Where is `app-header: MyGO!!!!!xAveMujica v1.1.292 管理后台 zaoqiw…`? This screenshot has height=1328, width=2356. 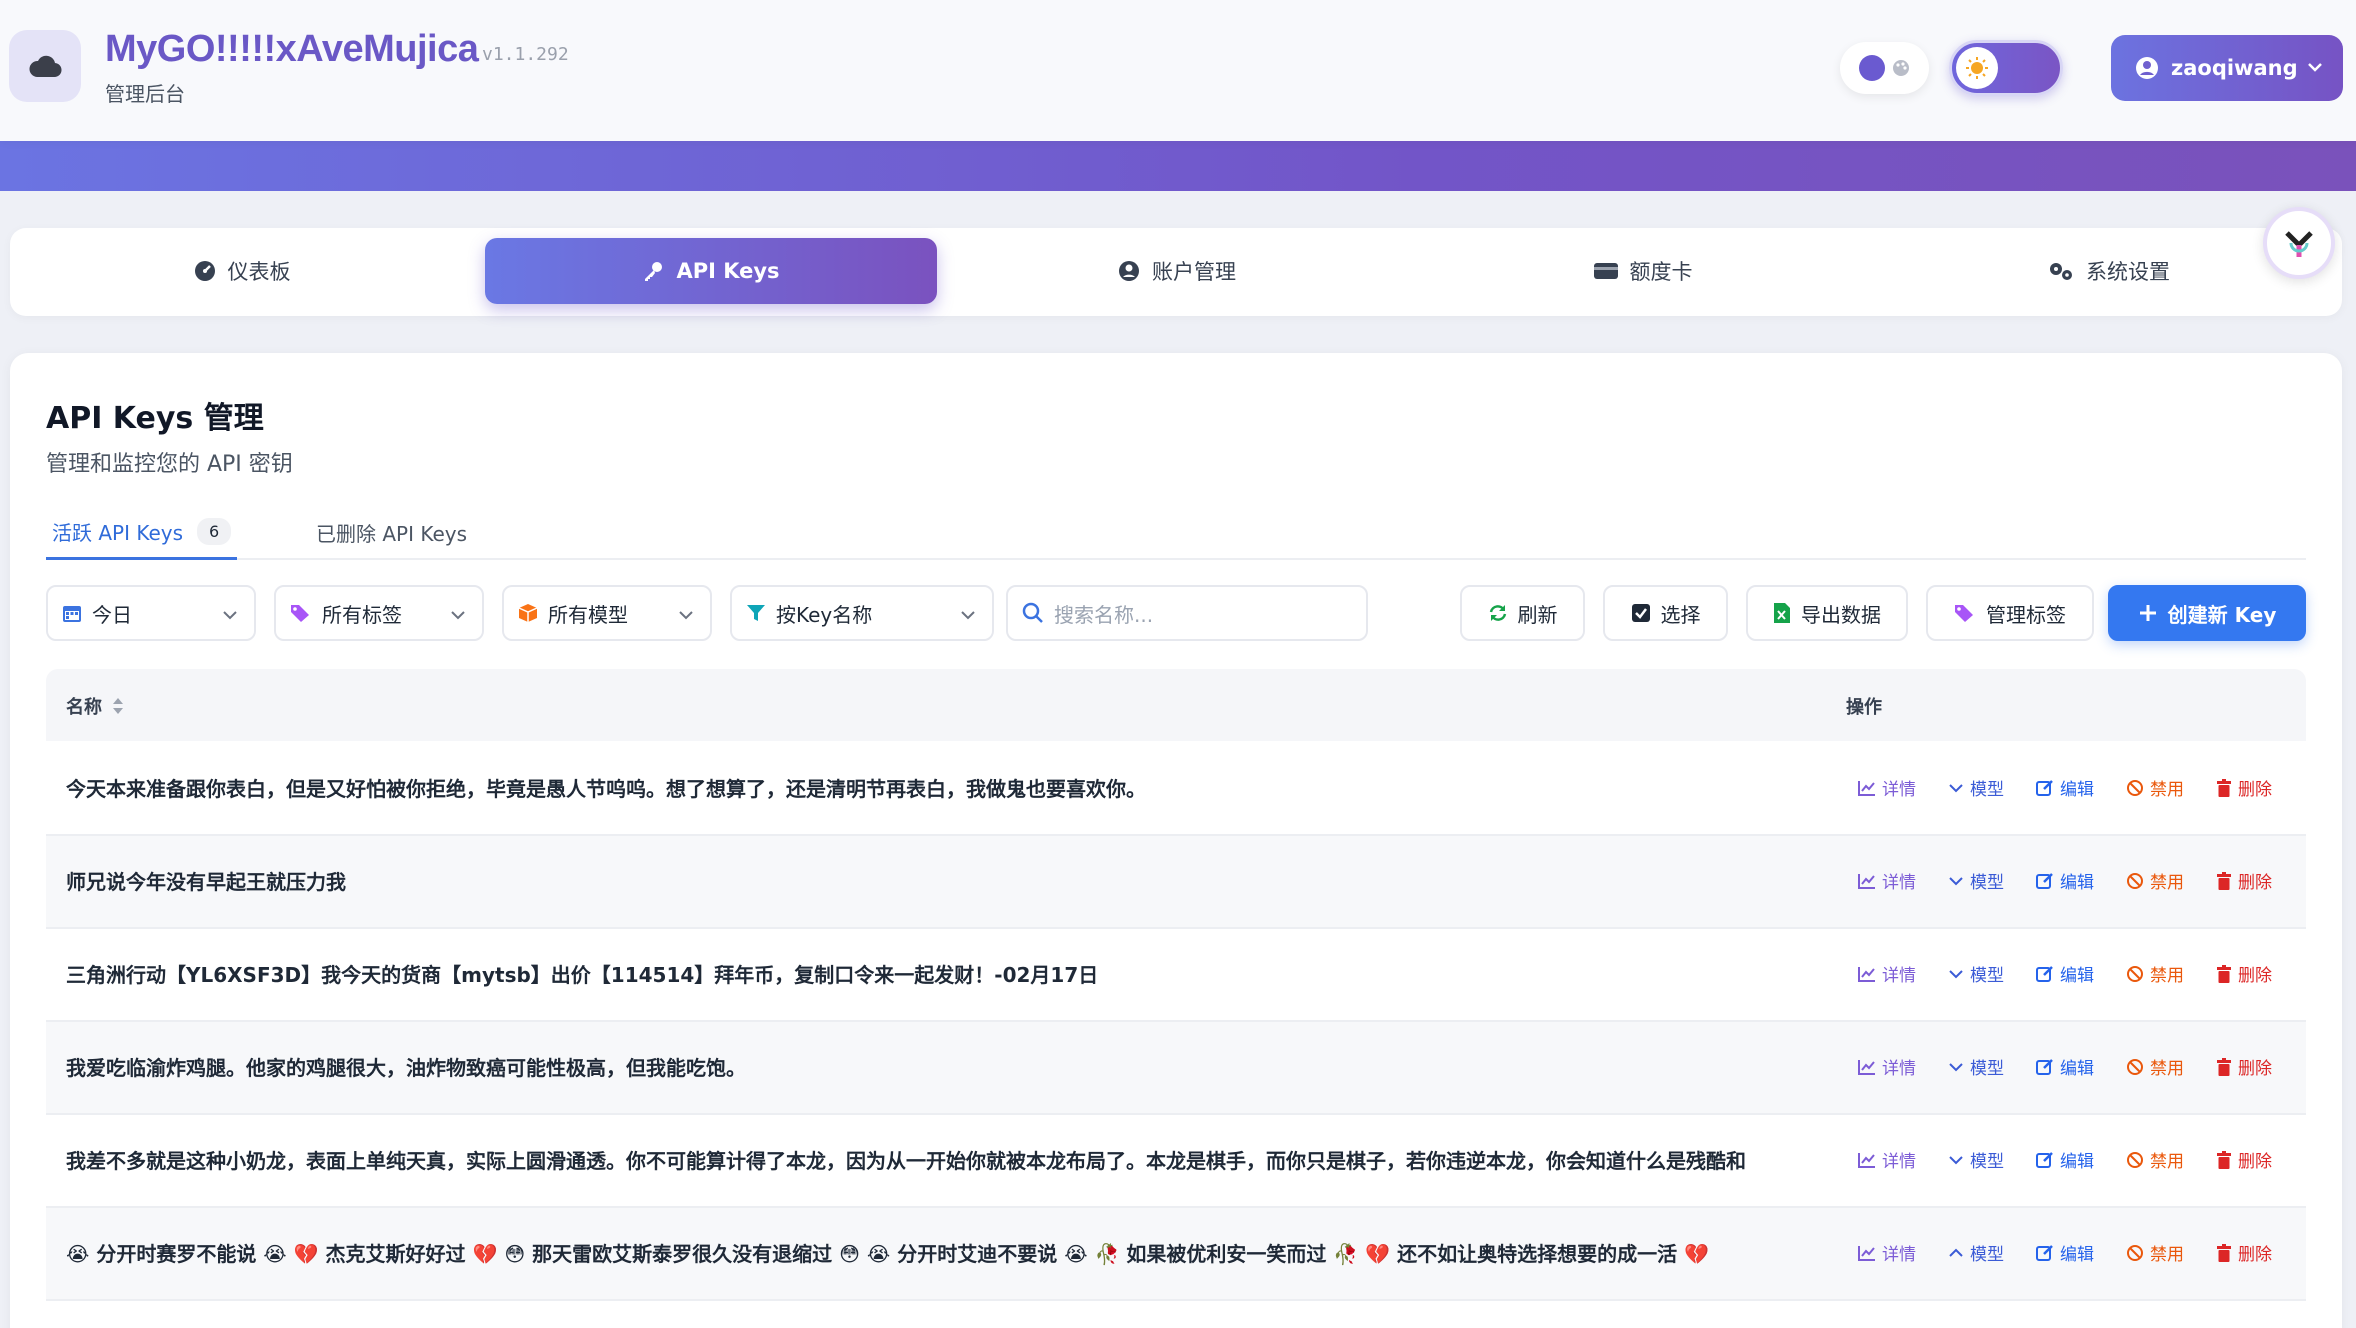
app-header: MyGO!!!!!xAveMujica v1.1.292 管理后台 zaoqiw… is located at coordinates (1178, 70).